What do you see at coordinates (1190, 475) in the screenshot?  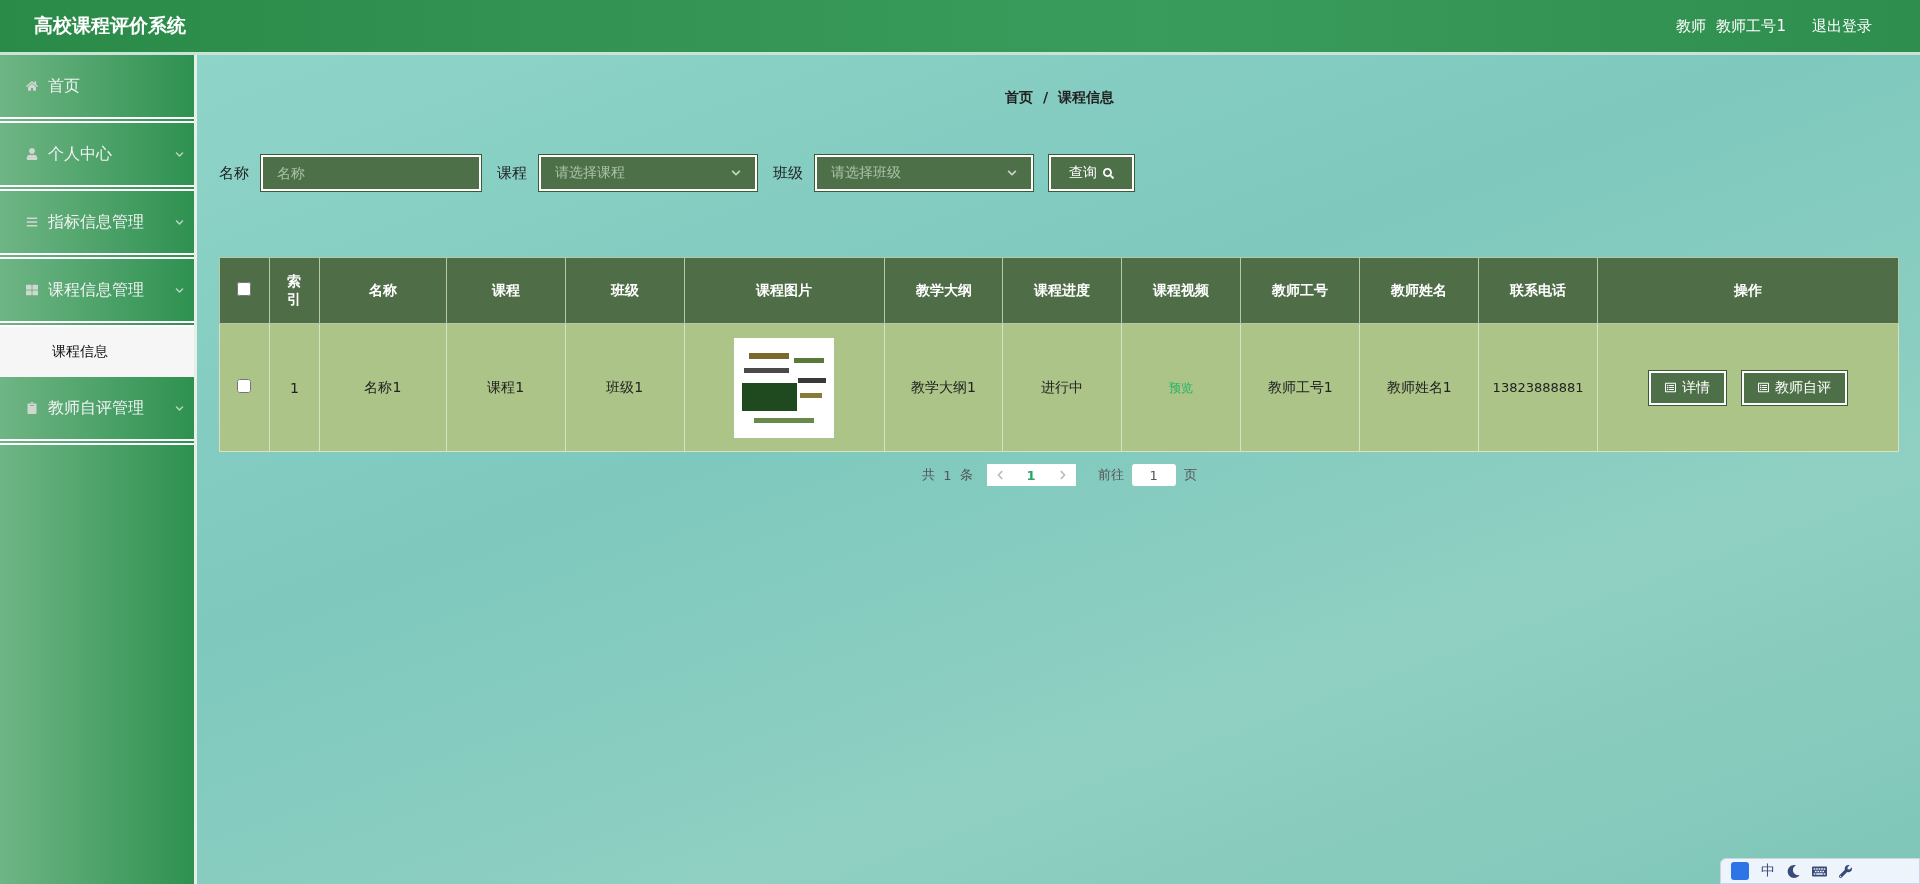 I see `page-label: 页` at bounding box center [1190, 475].